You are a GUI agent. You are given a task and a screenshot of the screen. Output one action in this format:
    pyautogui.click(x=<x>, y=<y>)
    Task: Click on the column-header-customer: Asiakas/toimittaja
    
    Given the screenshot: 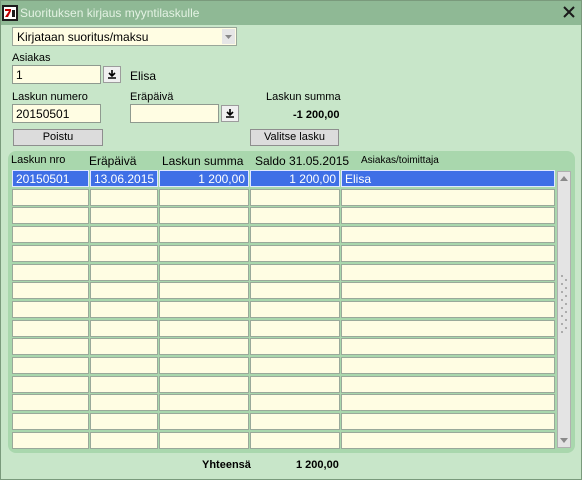 What is the action you would take?
    pyautogui.click(x=400, y=160)
    